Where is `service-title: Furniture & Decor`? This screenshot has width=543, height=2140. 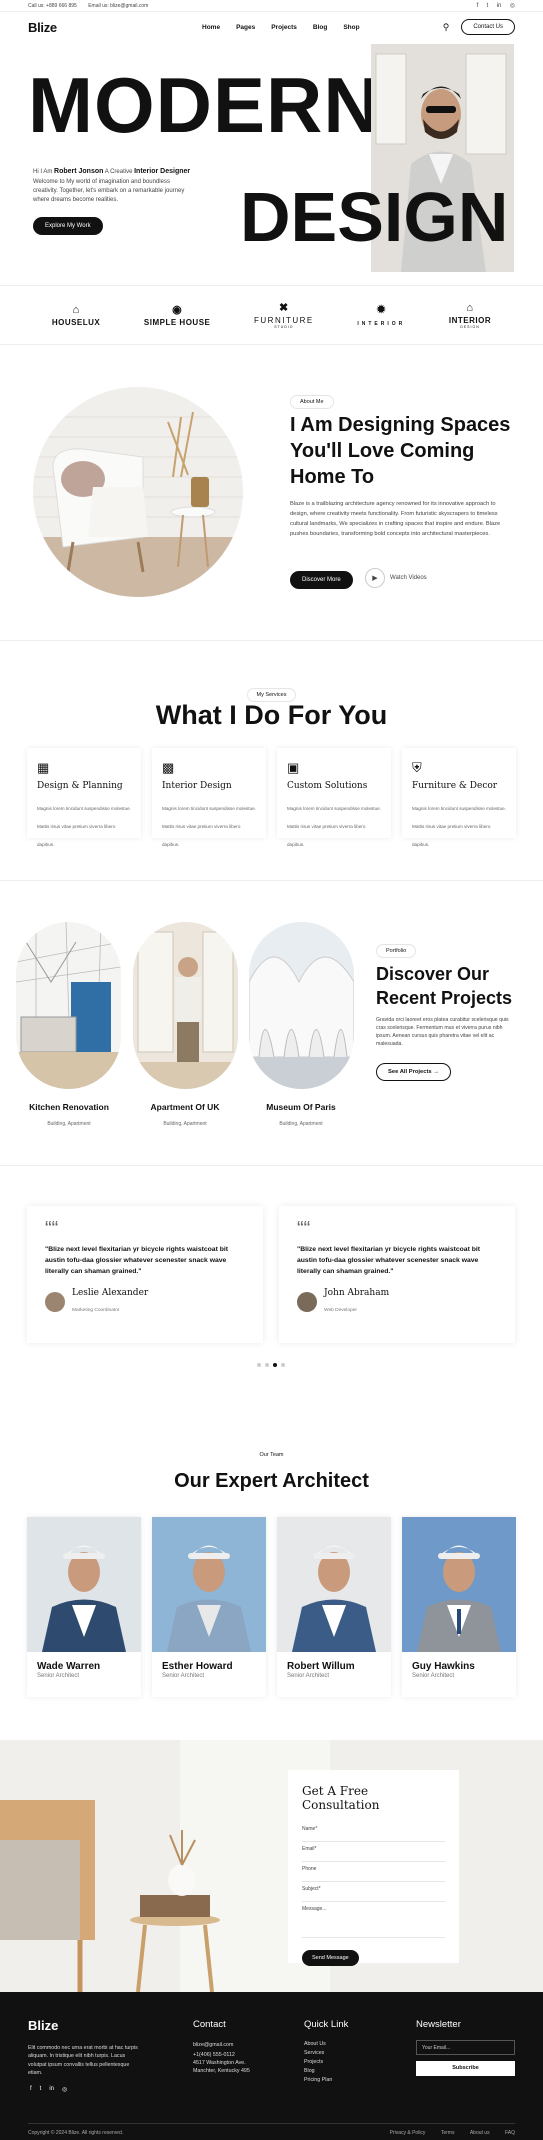 service-title: Furniture & Decor is located at coordinates (455, 786).